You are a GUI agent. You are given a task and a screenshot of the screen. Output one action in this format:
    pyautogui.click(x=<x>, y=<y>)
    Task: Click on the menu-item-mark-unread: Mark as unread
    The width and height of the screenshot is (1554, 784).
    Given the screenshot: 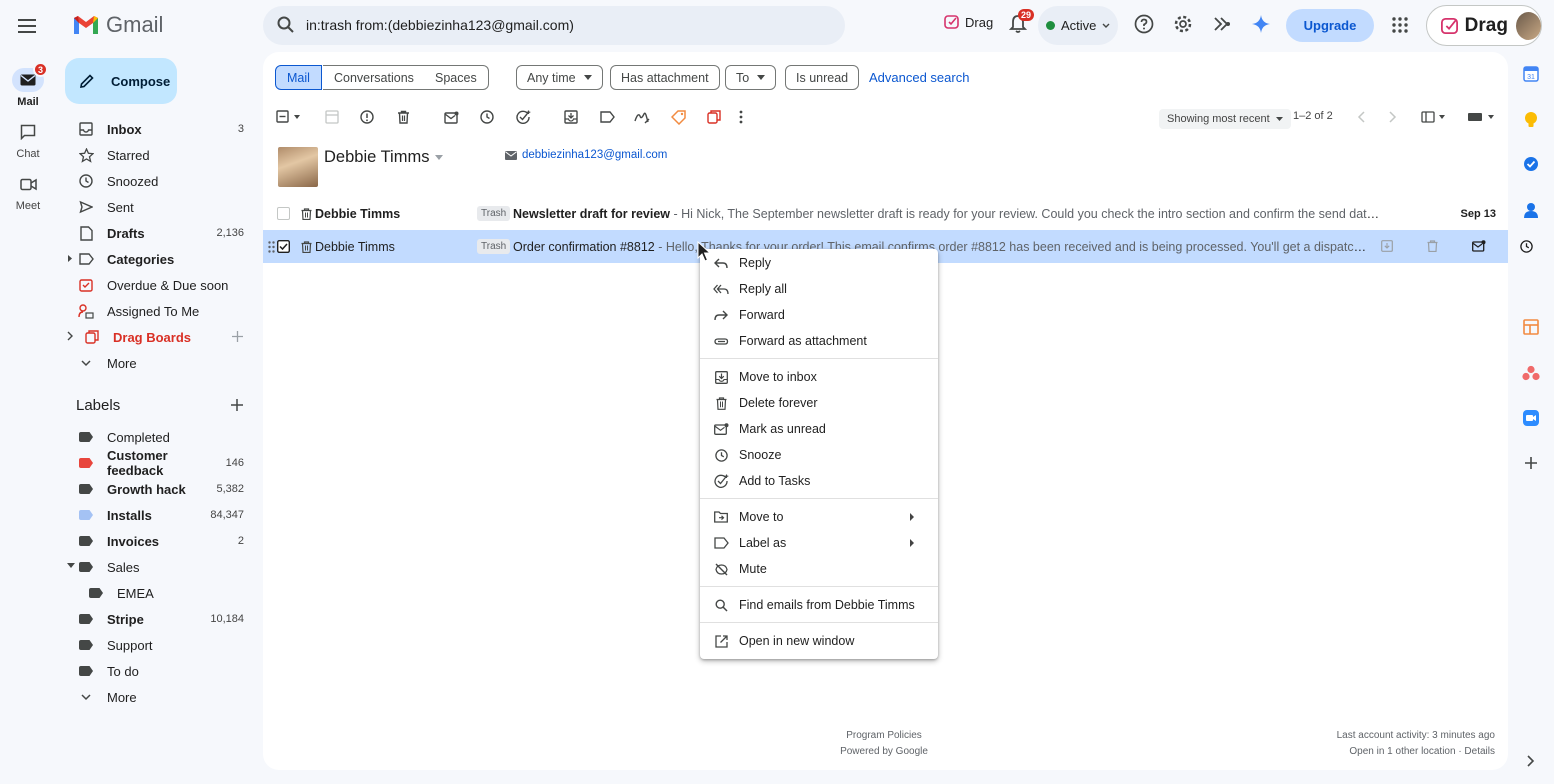 What is the action you would take?
    pyautogui.click(x=819, y=429)
    